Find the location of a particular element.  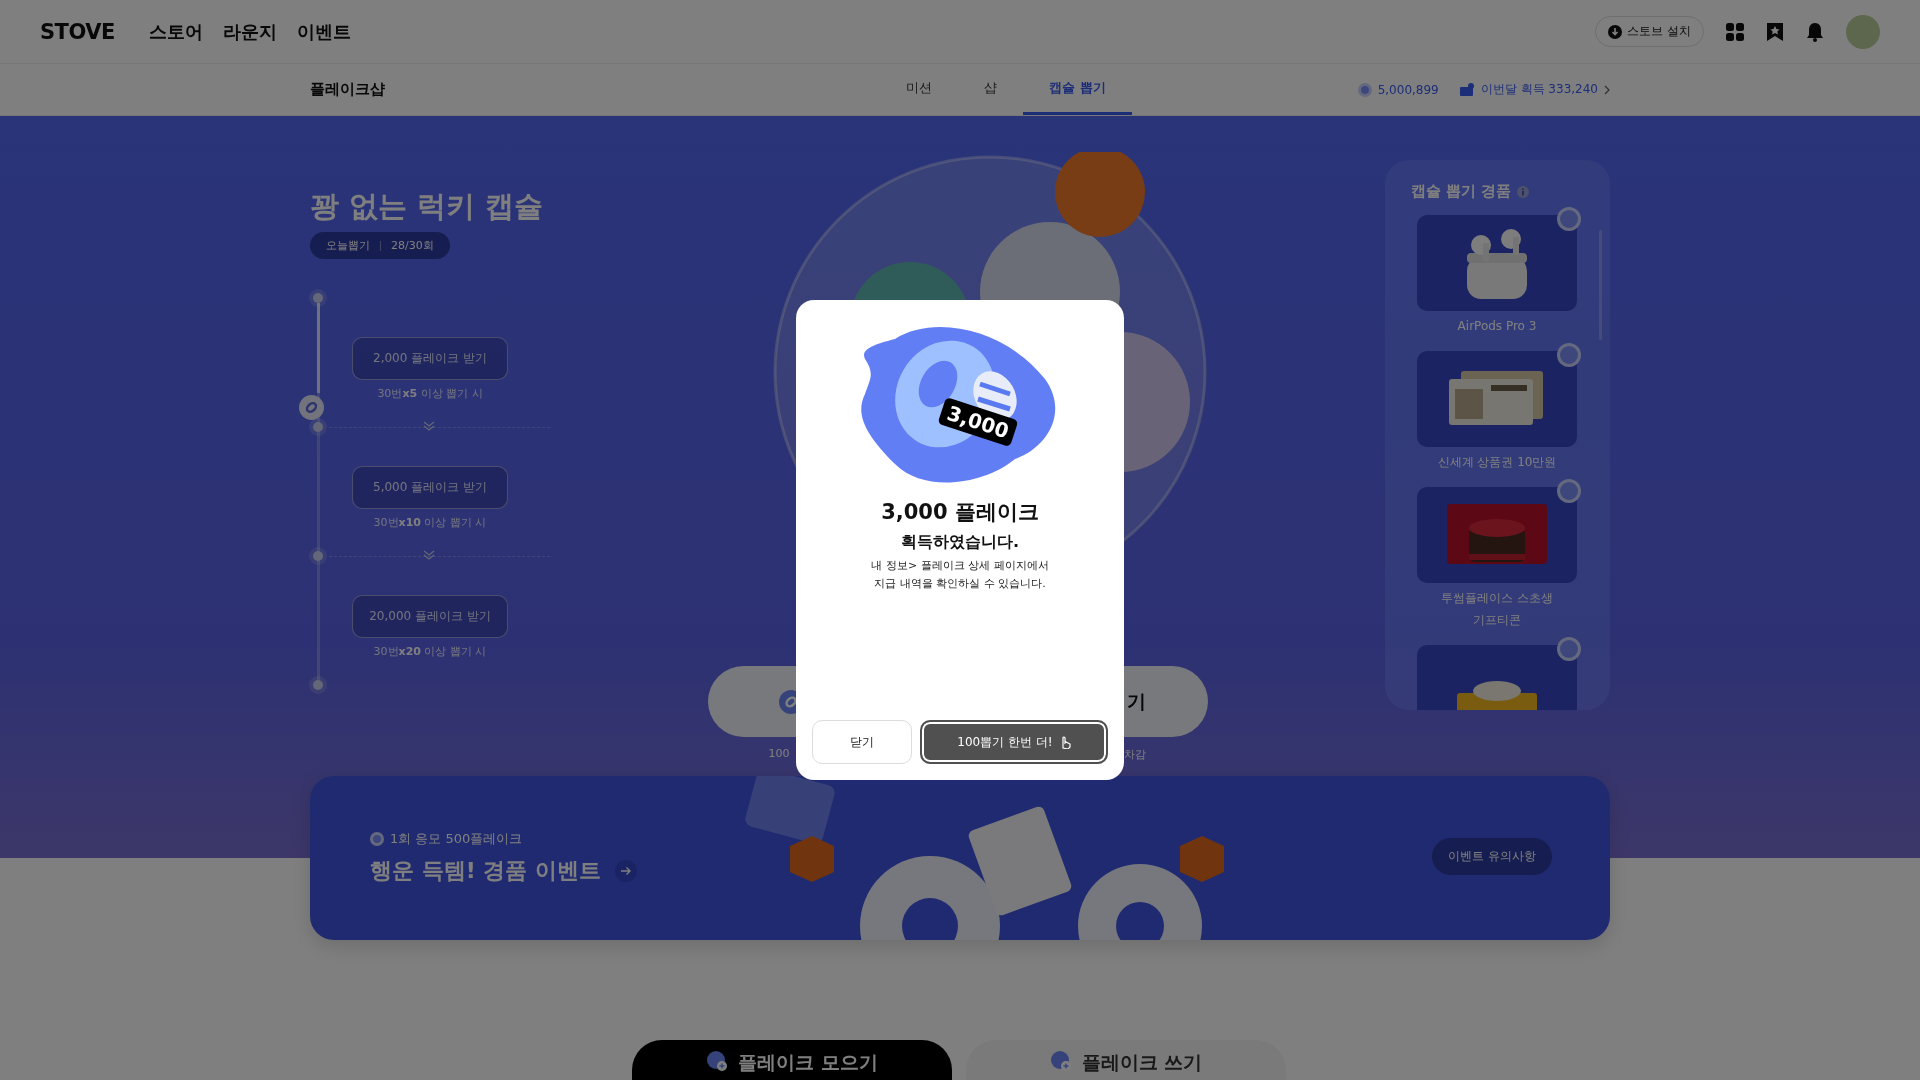

draw-again-button: 100뽑기 한번 더! is located at coordinates (1014, 742).